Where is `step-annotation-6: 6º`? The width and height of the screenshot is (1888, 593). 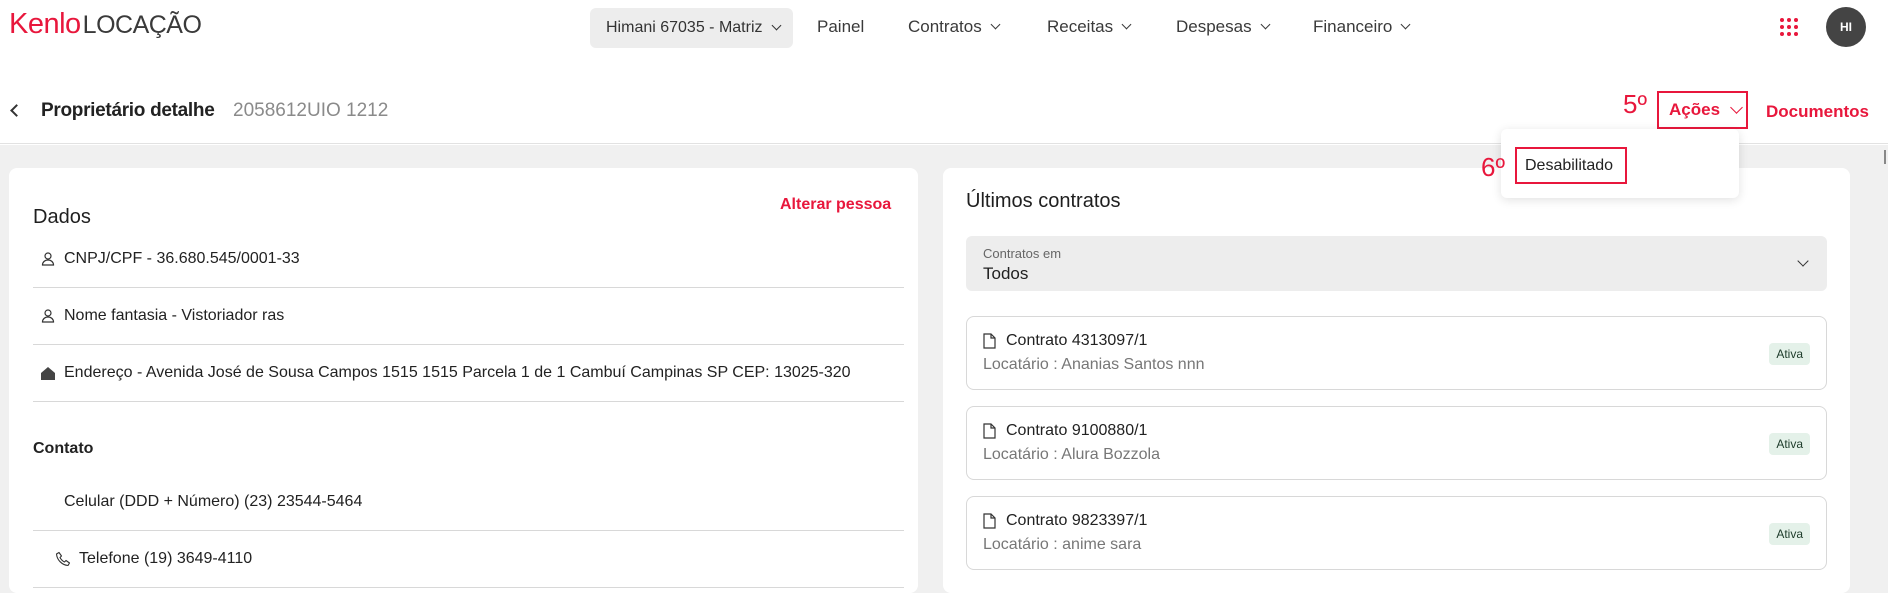
step-annotation-6: 6º is located at coordinates (1493, 167).